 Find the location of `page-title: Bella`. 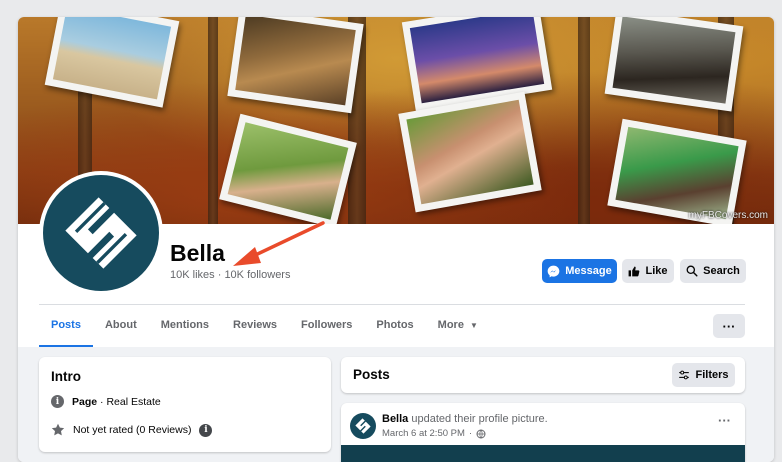

page-title: Bella is located at coordinates (197, 253).